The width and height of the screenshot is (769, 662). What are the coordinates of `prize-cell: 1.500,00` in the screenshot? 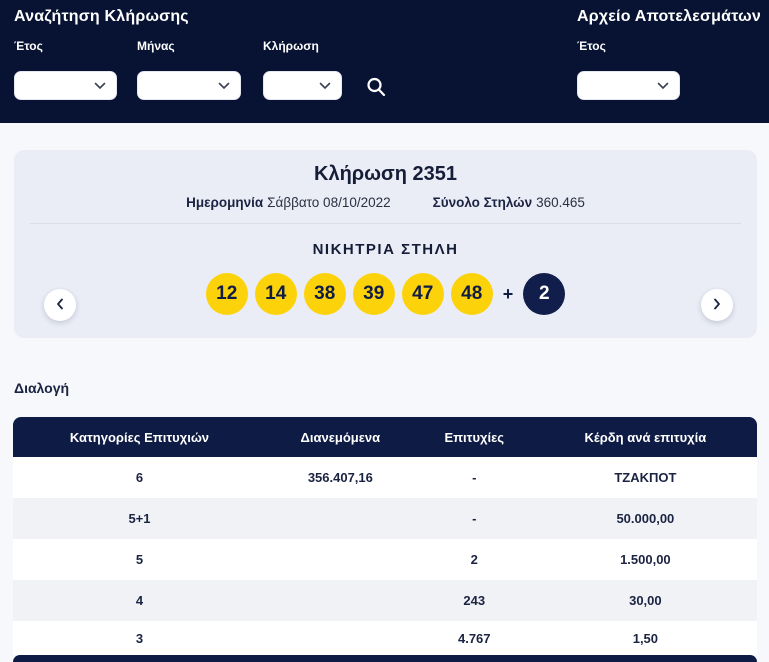 It's located at (645, 559).